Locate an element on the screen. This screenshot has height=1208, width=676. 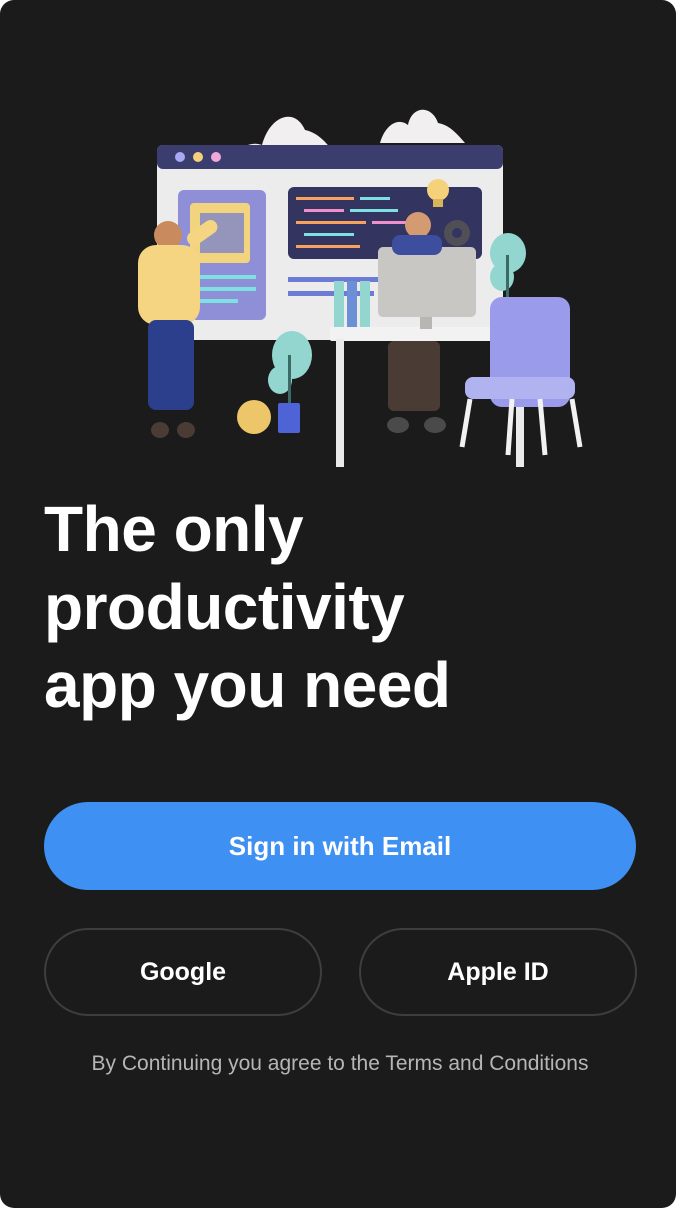
cloud-right is located at coordinates (422, 126).